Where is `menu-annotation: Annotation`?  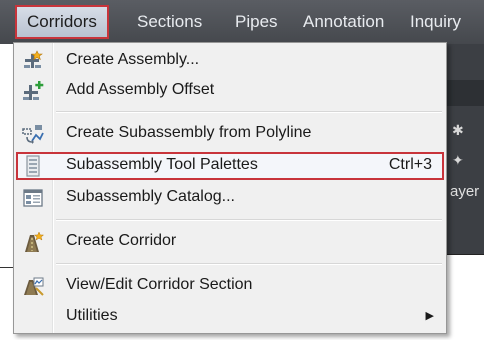
menu-annotation: Annotation is located at coordinates (343, 22).